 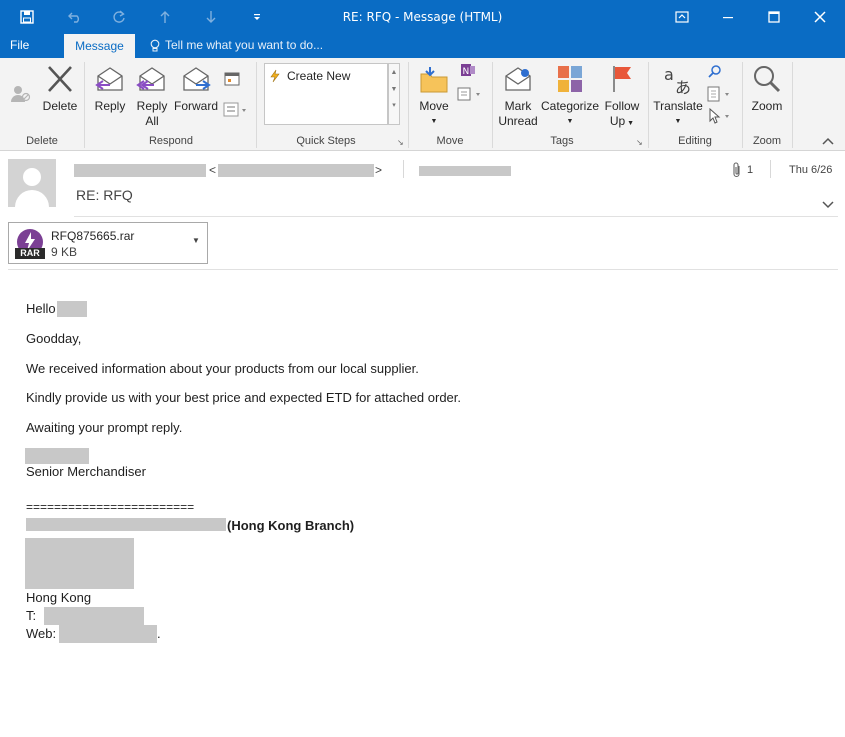 I want to click on sender-open-bracket: <, so click(x=213, y=170).